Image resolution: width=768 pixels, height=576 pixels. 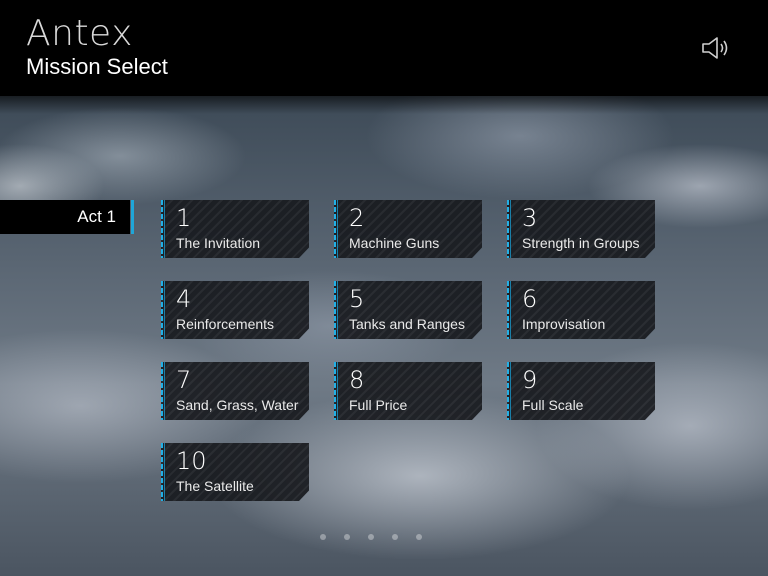 What do you see at coordinates (79, 33) in the screenshot?
I see `app-title: Antex` at bounding box center [79, 33].